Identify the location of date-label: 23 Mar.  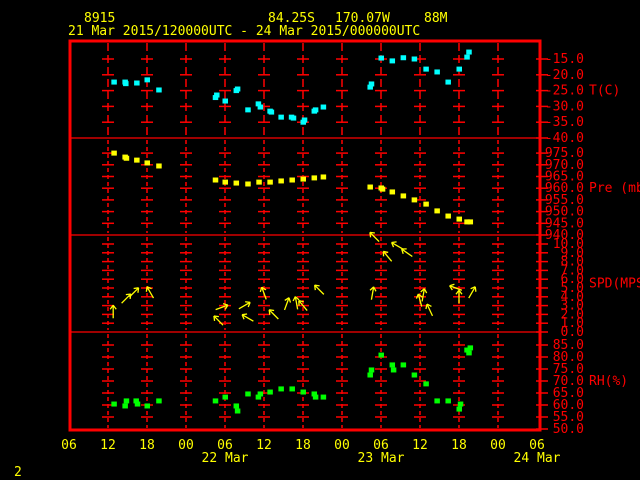
(381, 458).